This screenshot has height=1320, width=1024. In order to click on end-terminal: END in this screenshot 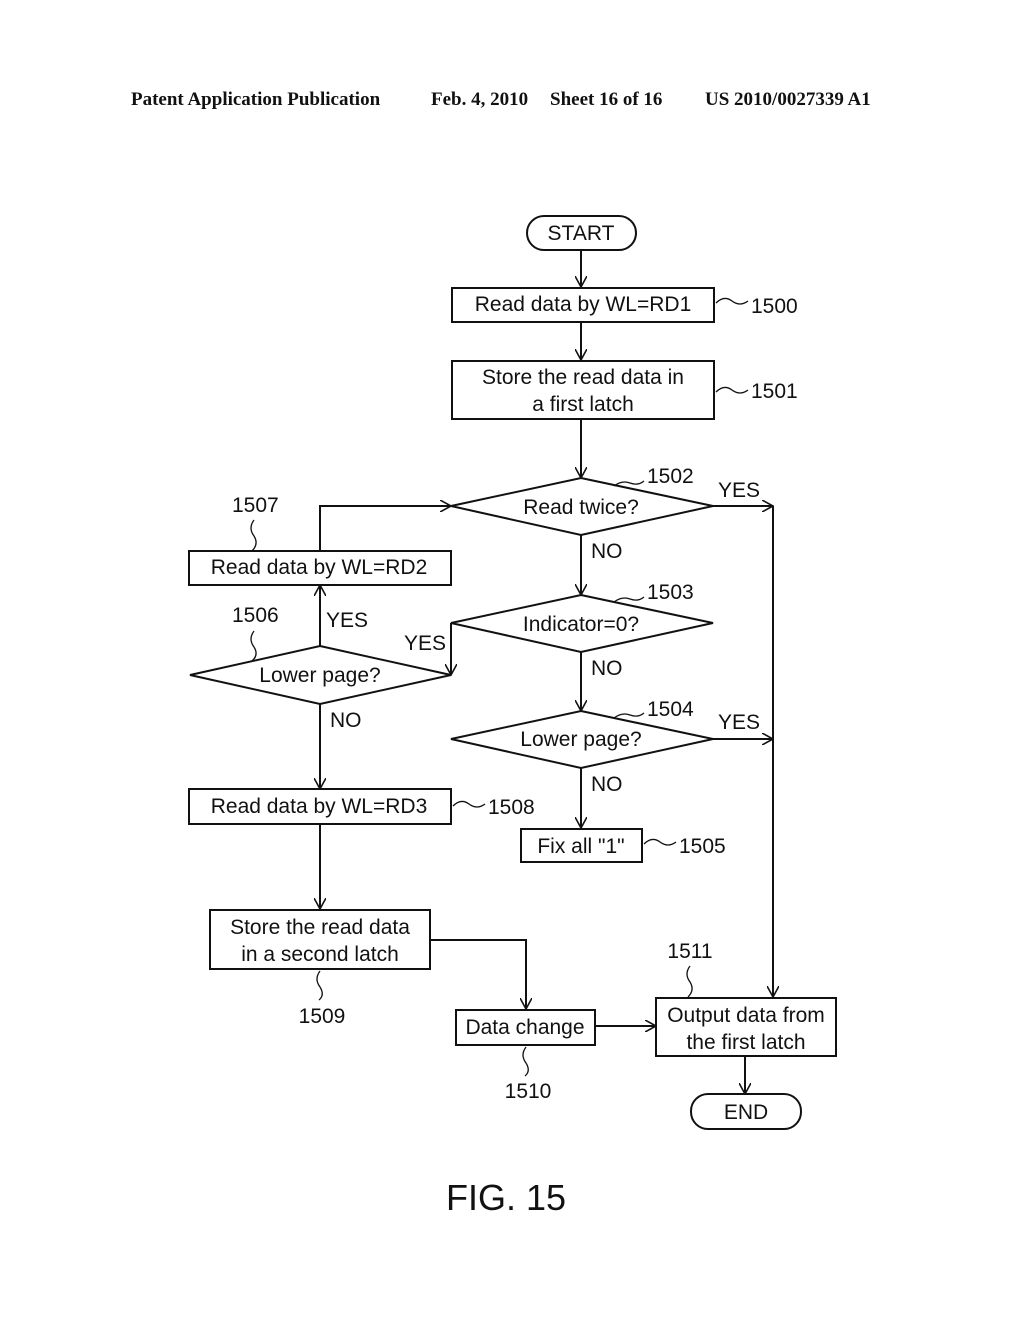, I will do `click(746, 1111)`.